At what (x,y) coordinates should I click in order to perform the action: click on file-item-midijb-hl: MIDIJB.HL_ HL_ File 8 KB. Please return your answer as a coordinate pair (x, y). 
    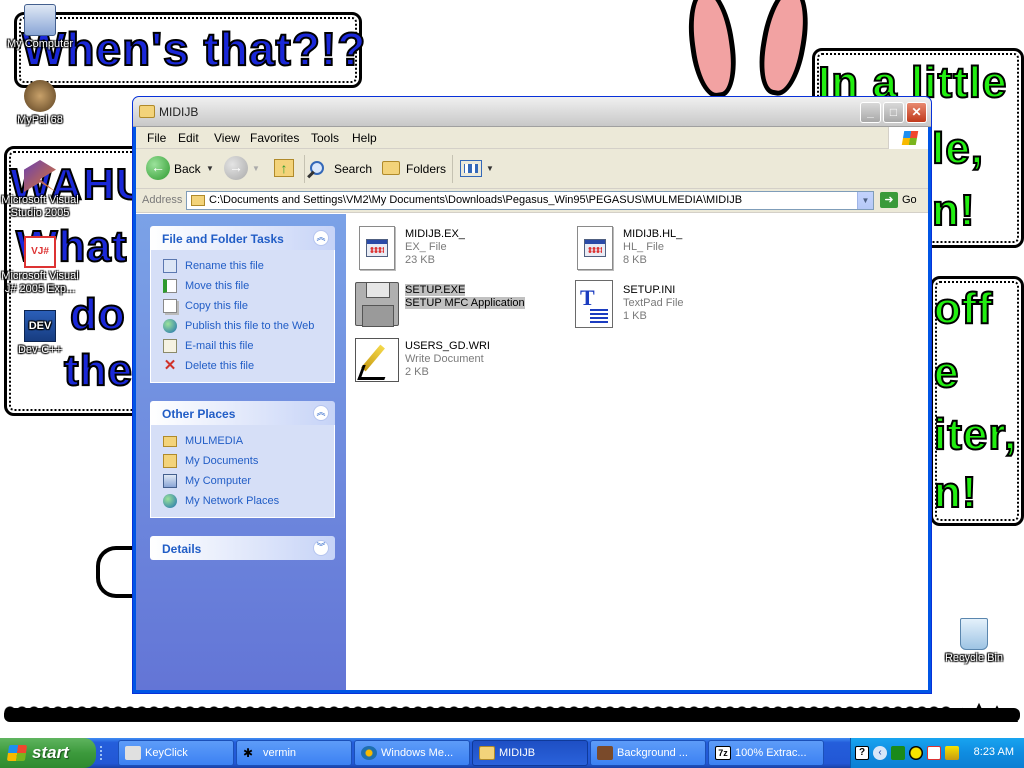
    Looking at the image, I should click on (671, 250).